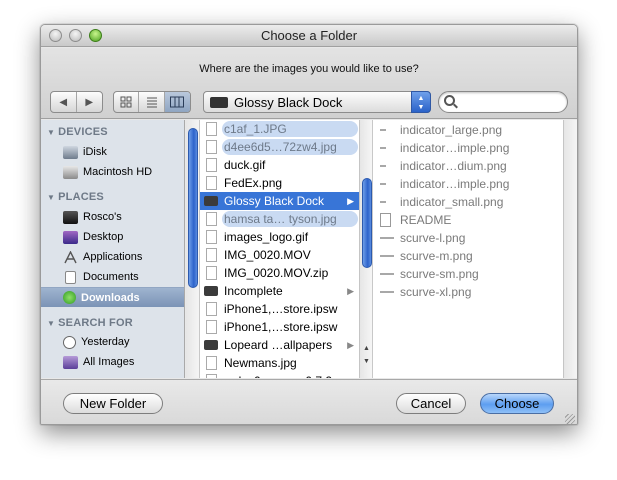 This screenshot has height=480, width=617. I want to click on back-forward-control: ◀ ▶, so click(76, 102).